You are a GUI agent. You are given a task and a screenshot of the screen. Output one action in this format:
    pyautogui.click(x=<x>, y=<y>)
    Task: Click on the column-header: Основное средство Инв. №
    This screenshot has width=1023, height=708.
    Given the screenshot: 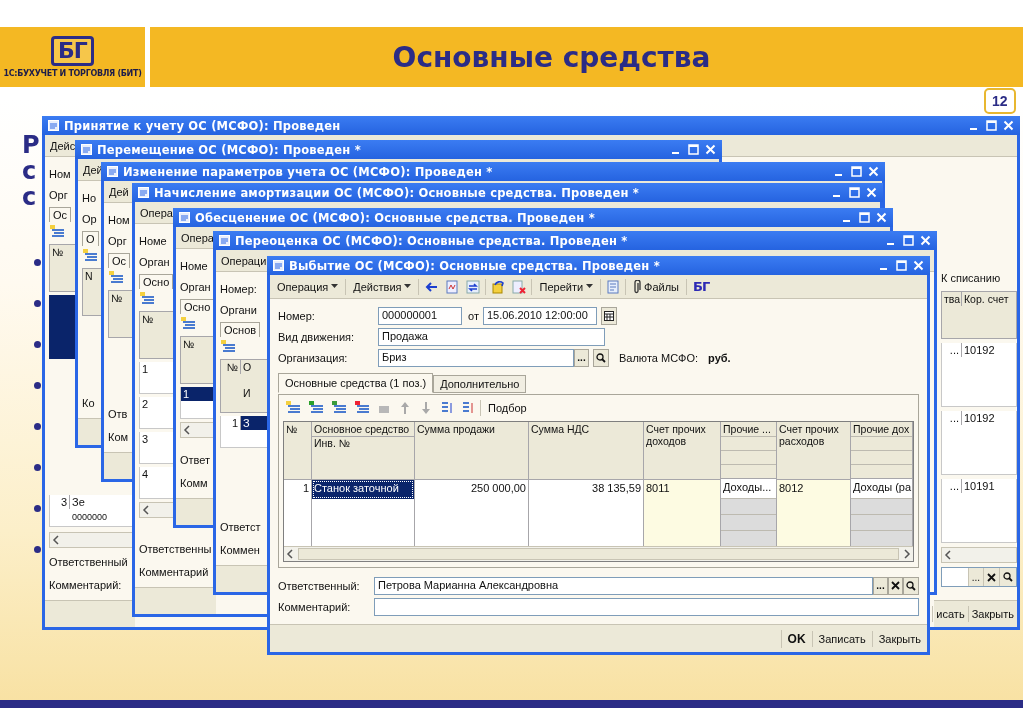 What is the action you would take?
    pyautogui.click(x=363, y=451)
    